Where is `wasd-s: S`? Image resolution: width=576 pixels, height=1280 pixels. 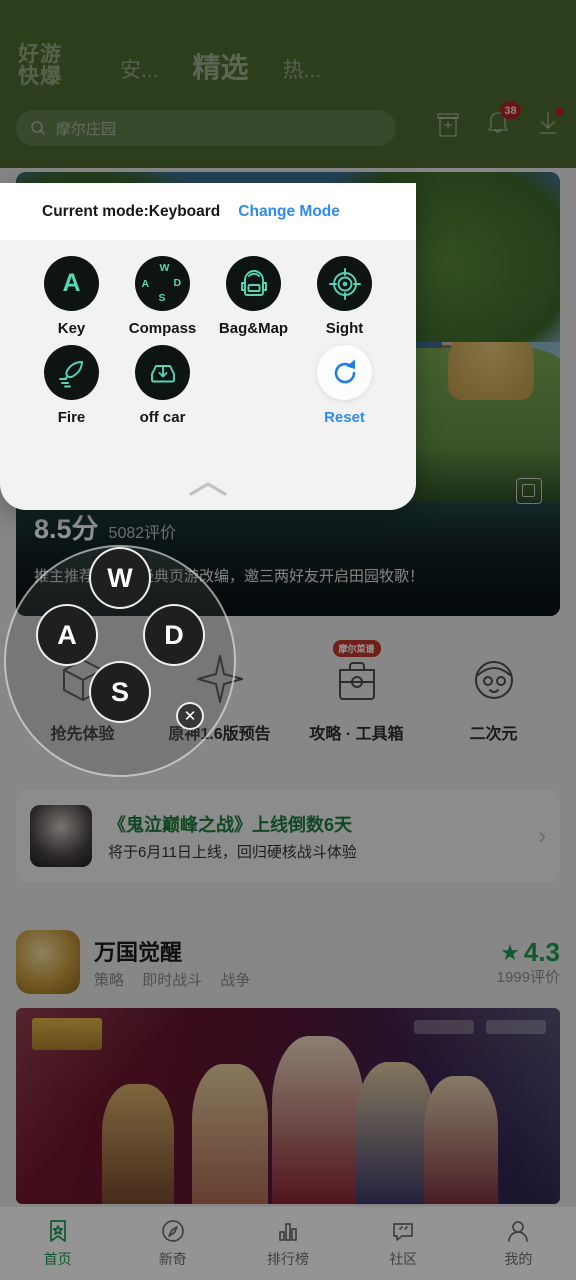 wasd-s: S is located at coordinates (162, 297).